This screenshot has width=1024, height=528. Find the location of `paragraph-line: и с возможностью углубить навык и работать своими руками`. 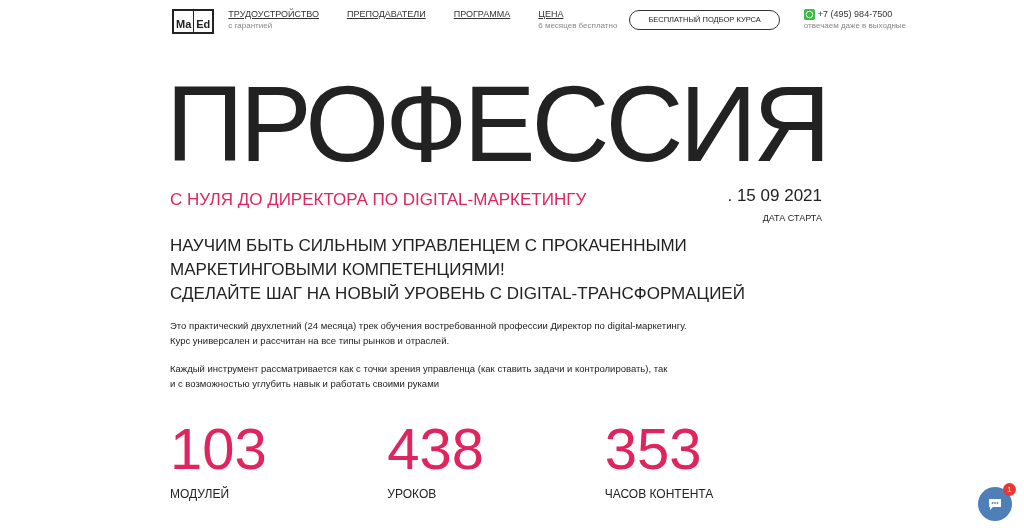

paragraph-line: и с возможностью углубить навык и работать своими руками is located at coordinates (305, 383).